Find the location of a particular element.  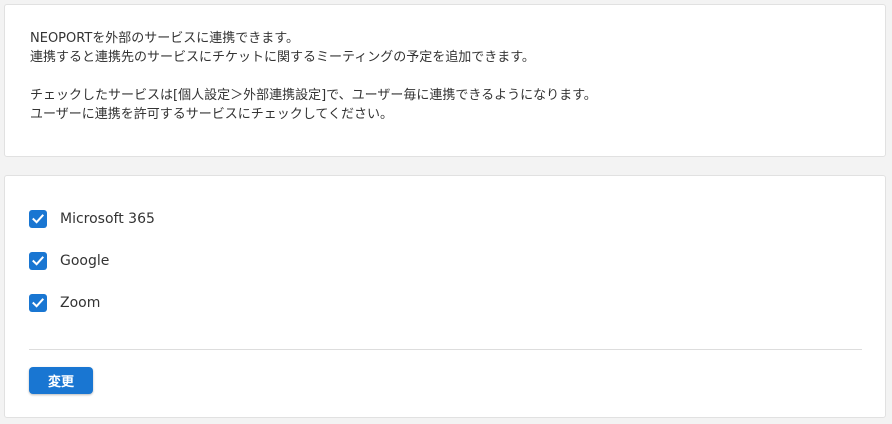

info-line-1: NEOPORTを外部のサービスに連携できます。 is located at coordinates (164, 38).